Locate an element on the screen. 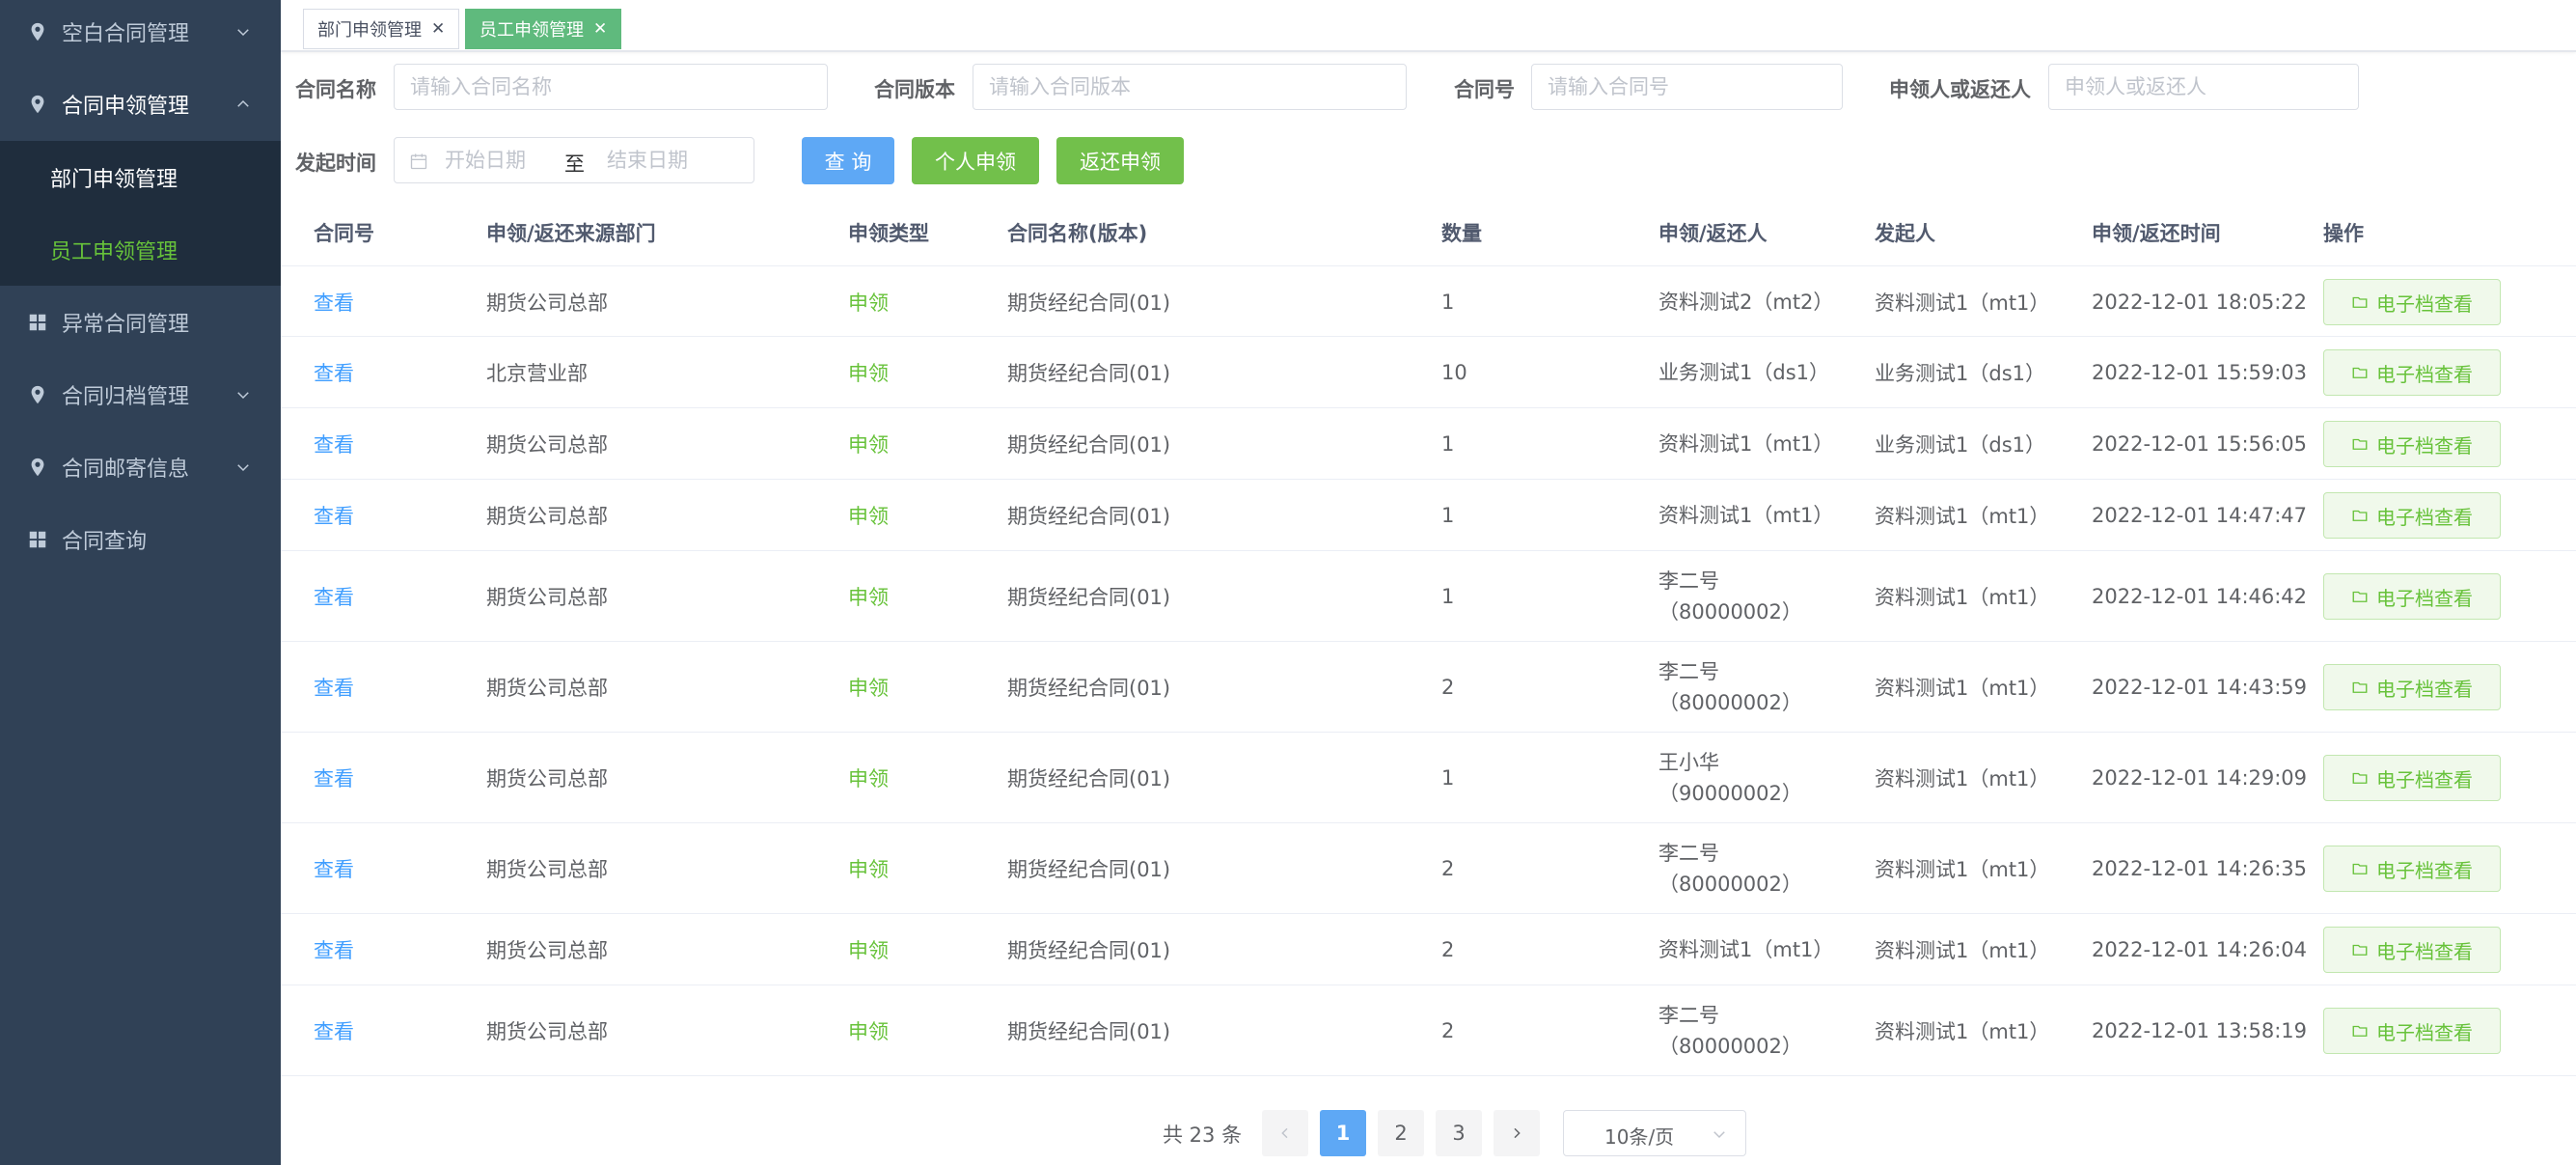  menu-item-contract-archive: 合同归档管理 is located at coordinates (140, 394).